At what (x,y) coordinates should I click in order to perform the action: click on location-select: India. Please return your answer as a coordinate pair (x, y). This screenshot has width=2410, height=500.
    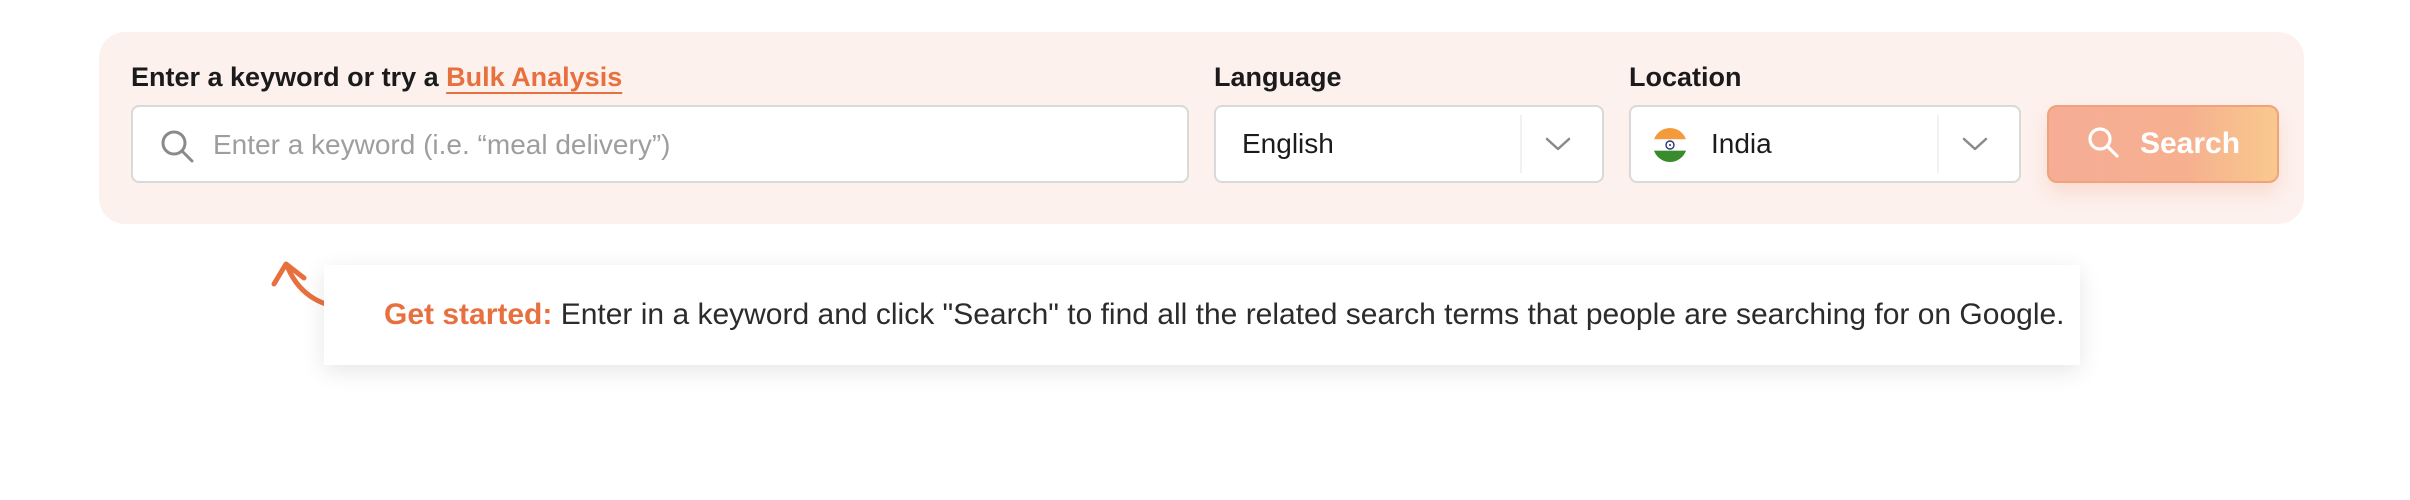
    Looking at the image, I should click on (1825, 144).